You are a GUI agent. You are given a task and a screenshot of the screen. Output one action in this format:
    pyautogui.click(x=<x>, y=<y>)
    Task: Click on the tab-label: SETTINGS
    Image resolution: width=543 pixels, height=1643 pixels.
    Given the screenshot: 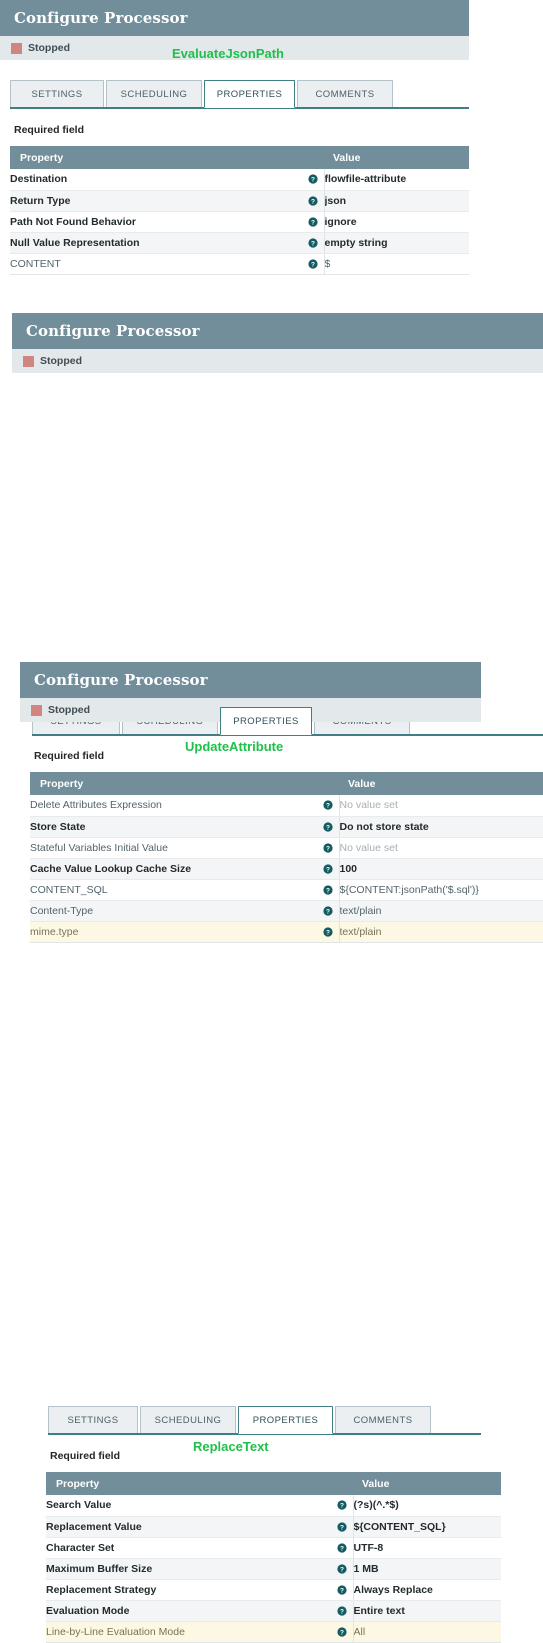 What is the action you would take?
    pyautogui.click(x=57, y=94)
    